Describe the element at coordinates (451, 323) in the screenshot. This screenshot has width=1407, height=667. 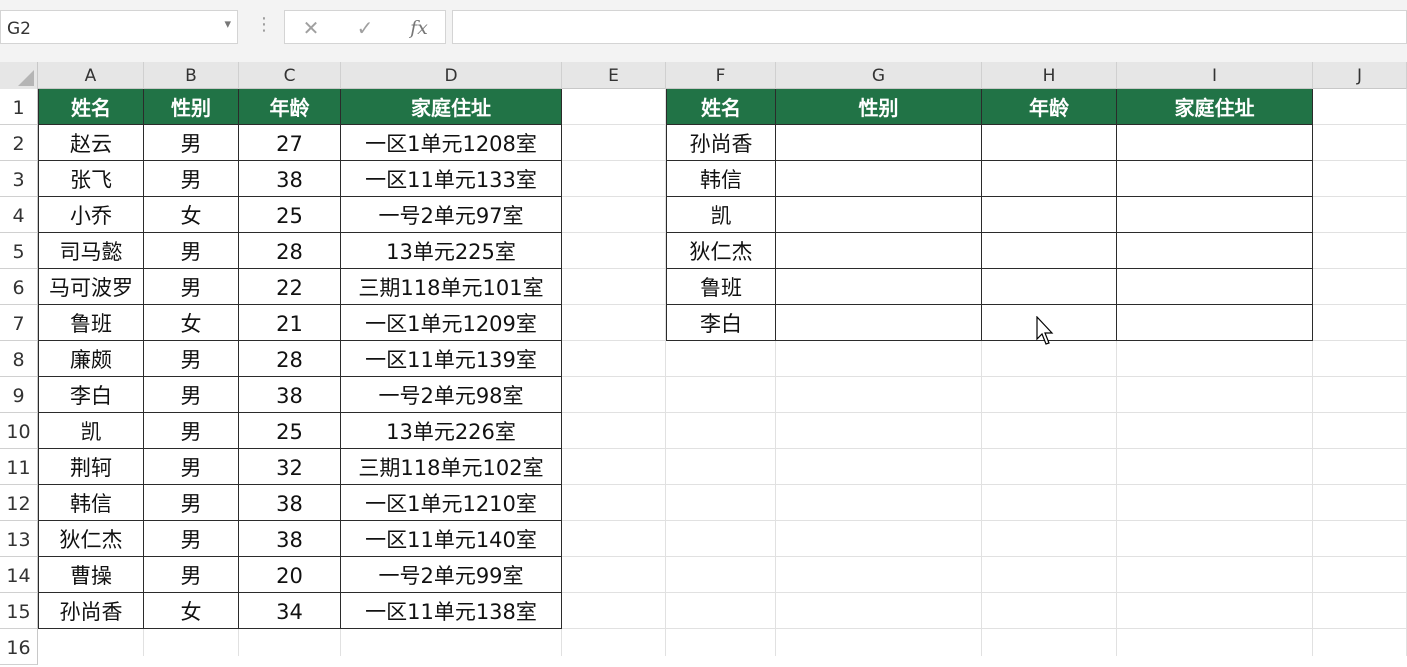
I see `table-cell: 一区1单元1209室` at that location.